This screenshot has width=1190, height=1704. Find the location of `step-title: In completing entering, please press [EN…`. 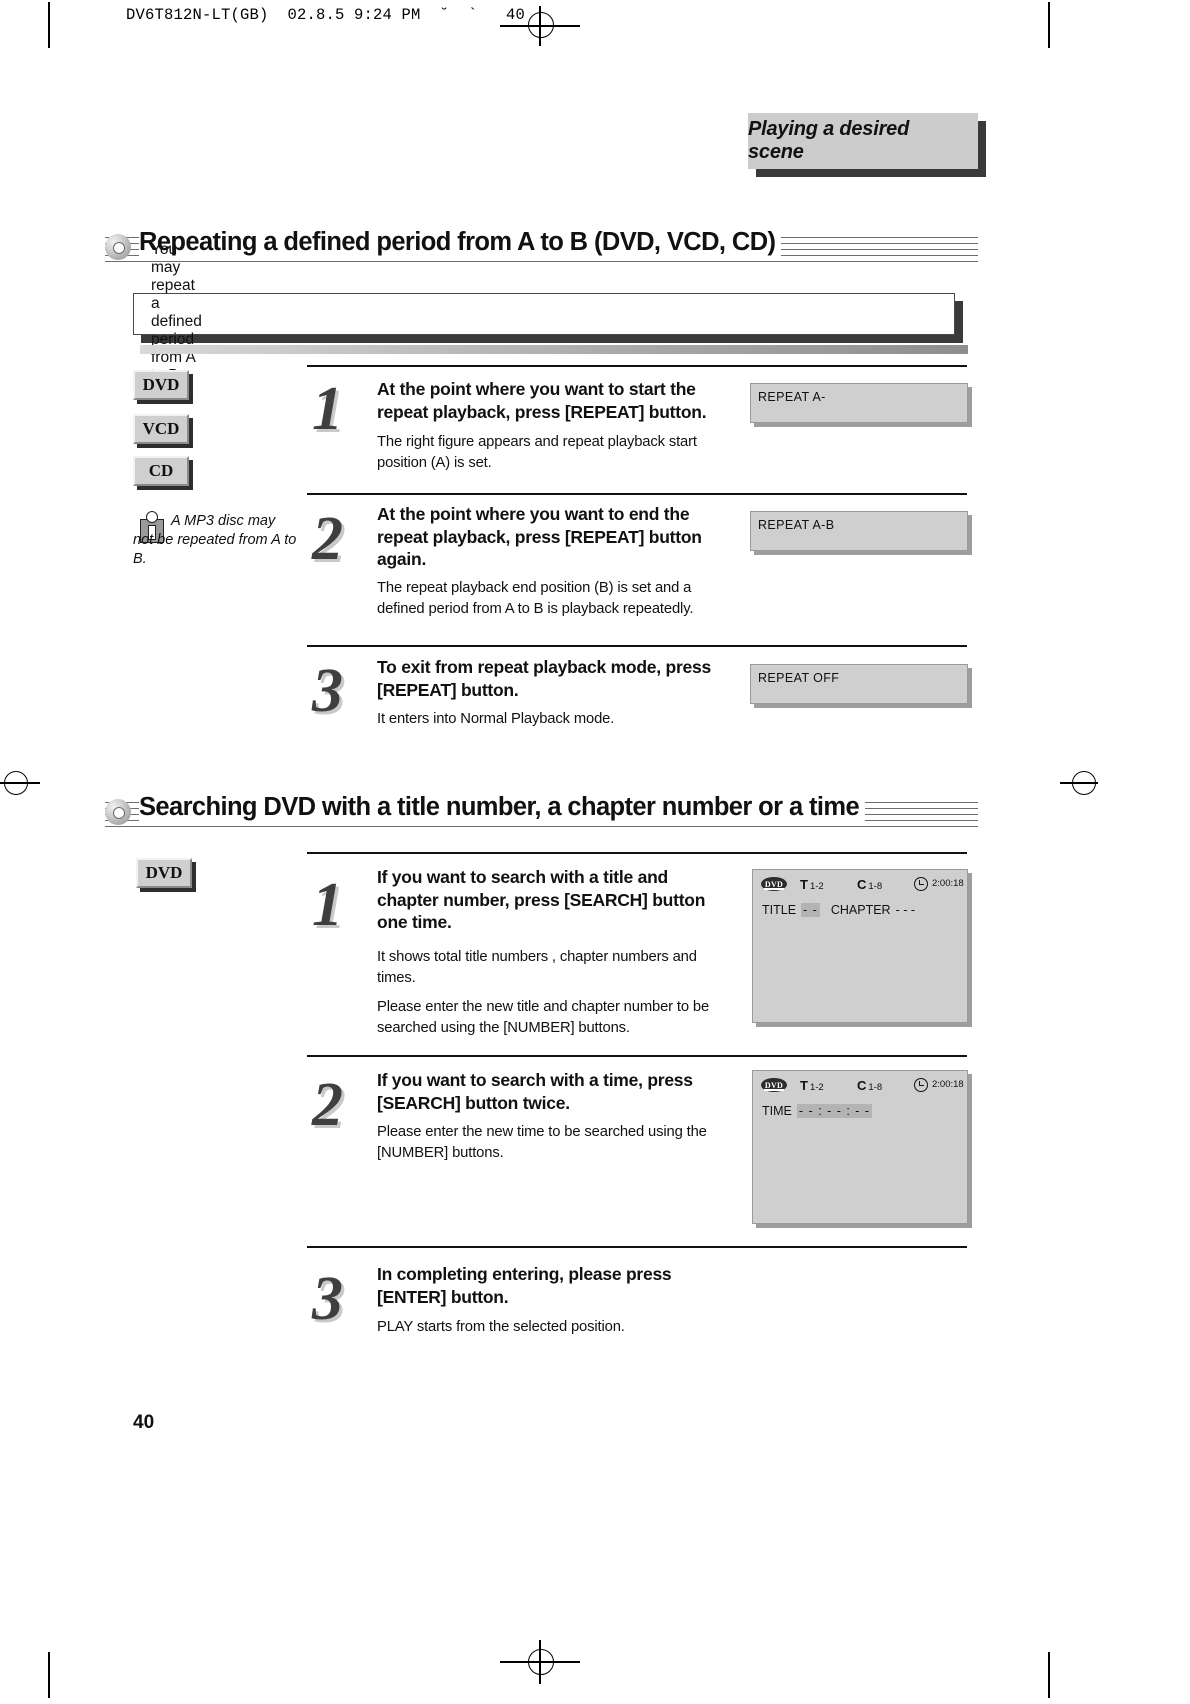

step-title: In completing entering, please press [EN… is located at coordinates (524, 1285).